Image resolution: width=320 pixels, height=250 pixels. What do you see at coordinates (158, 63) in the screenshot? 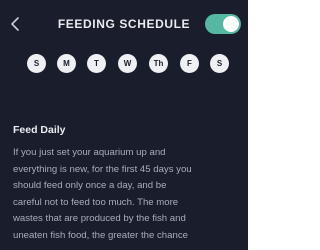
I see `day-button-thursday: Th` at bounding box center [158, 63].